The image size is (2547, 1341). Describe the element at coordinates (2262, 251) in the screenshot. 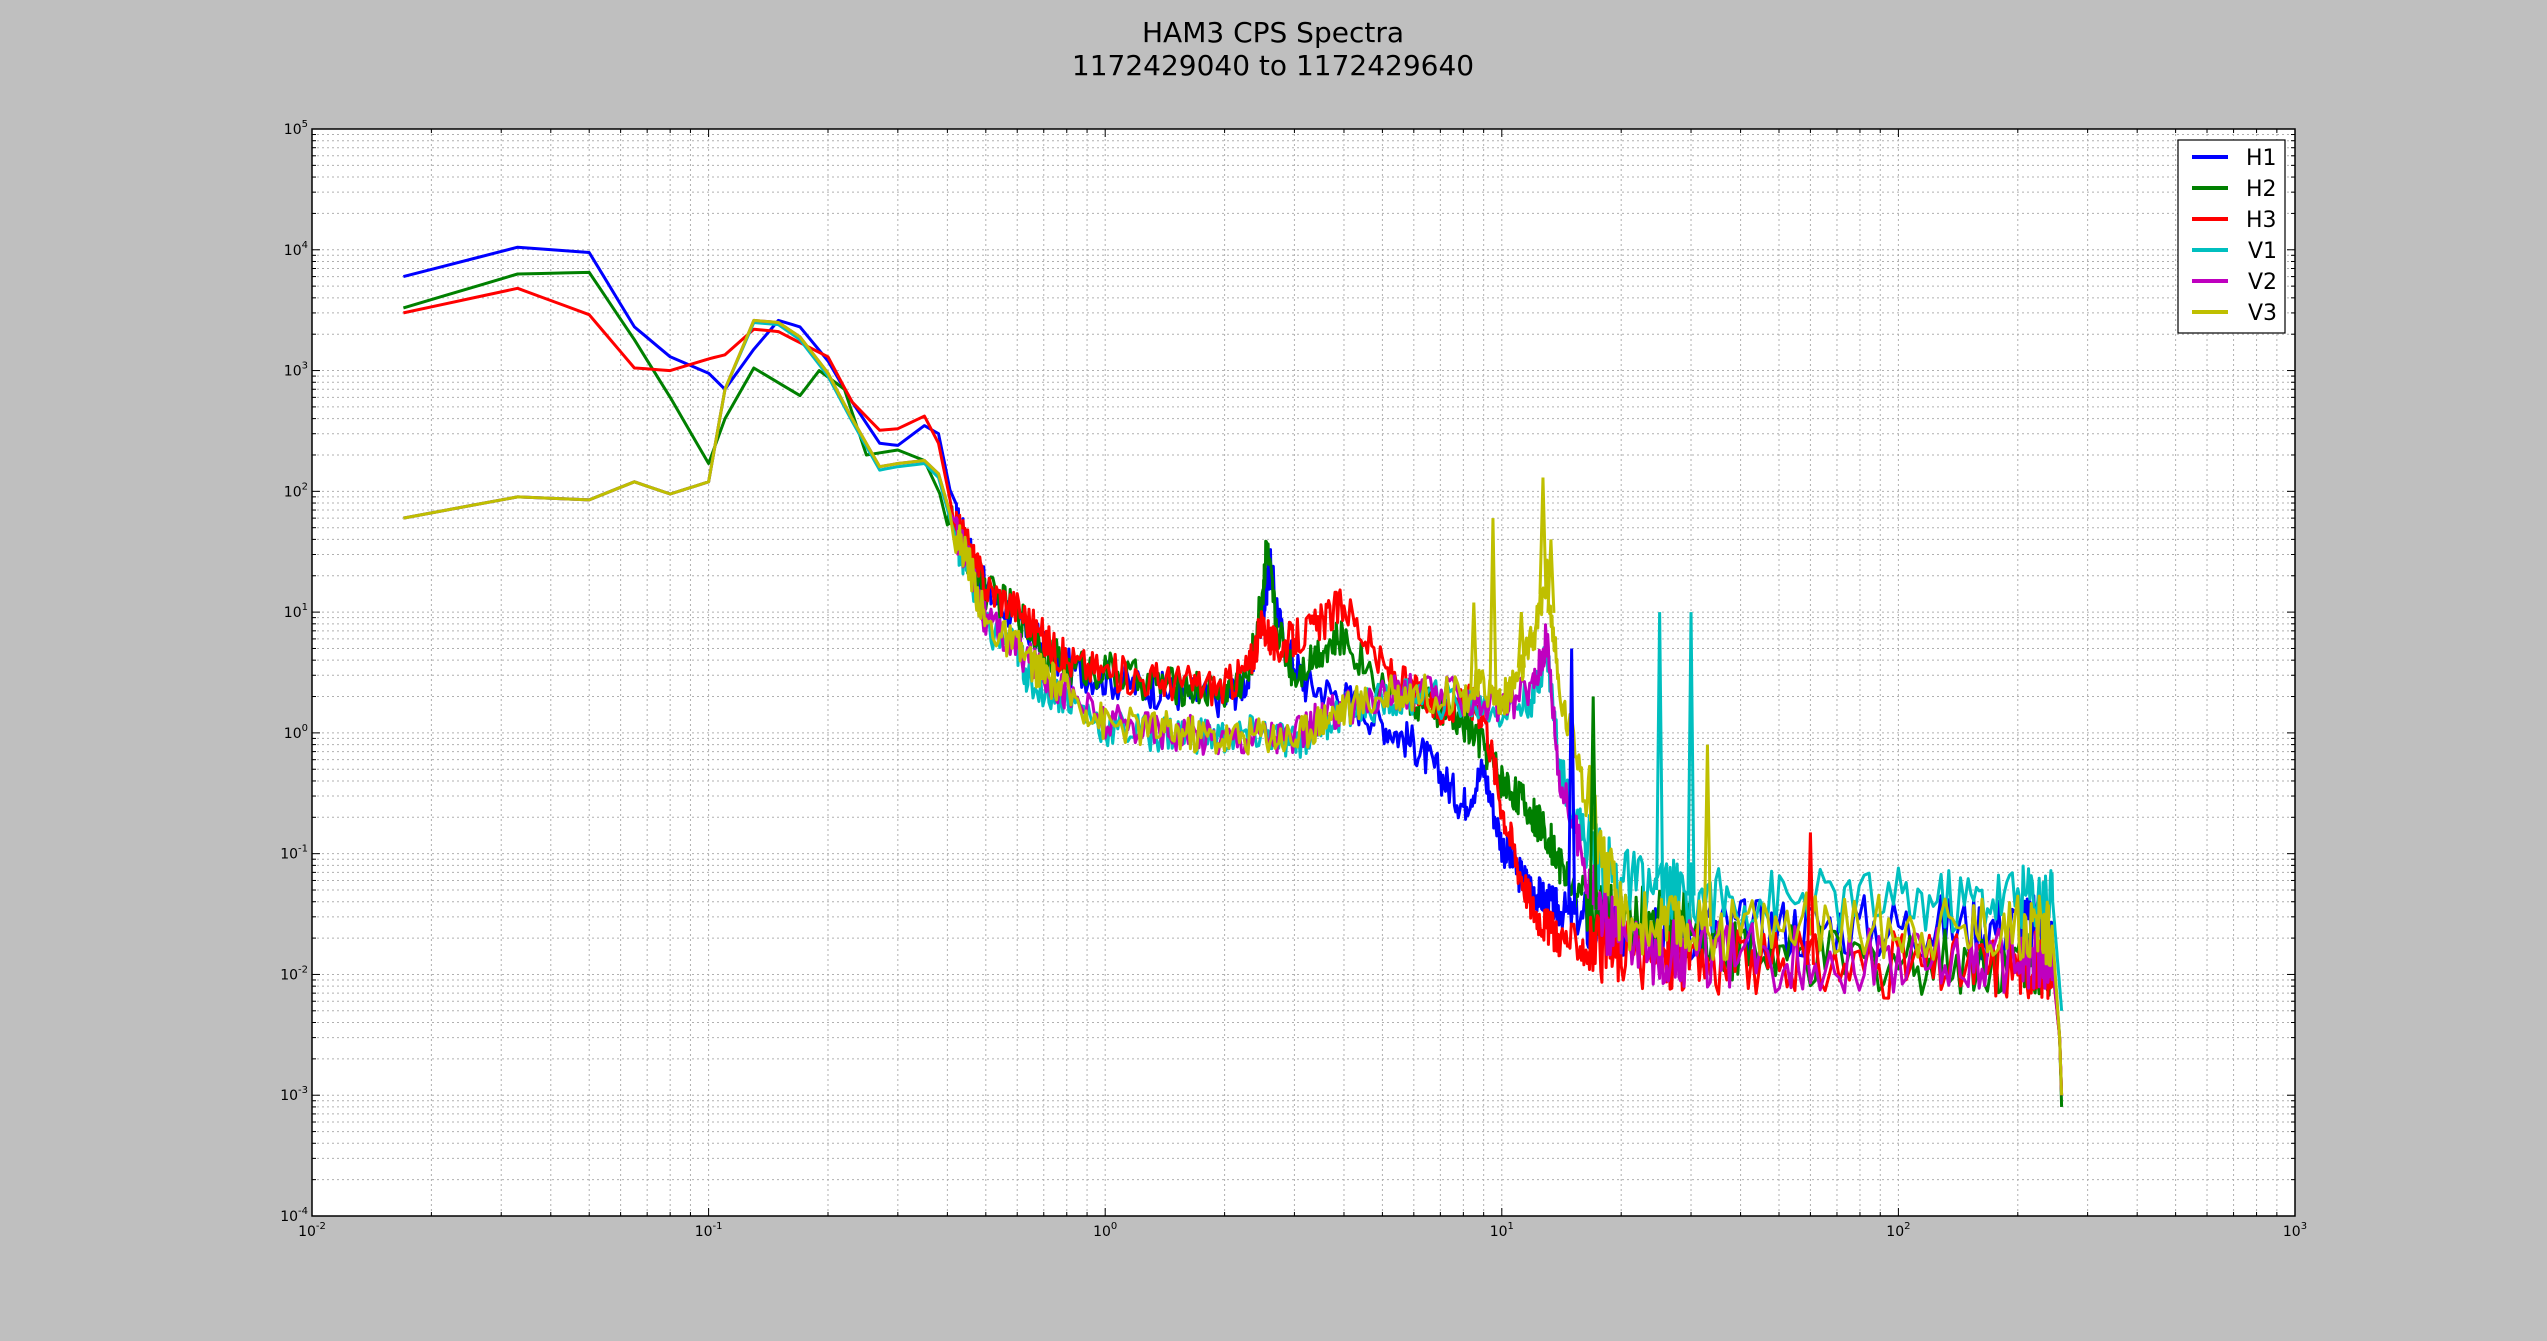

I see `legend-label-v1: V1` at that location.